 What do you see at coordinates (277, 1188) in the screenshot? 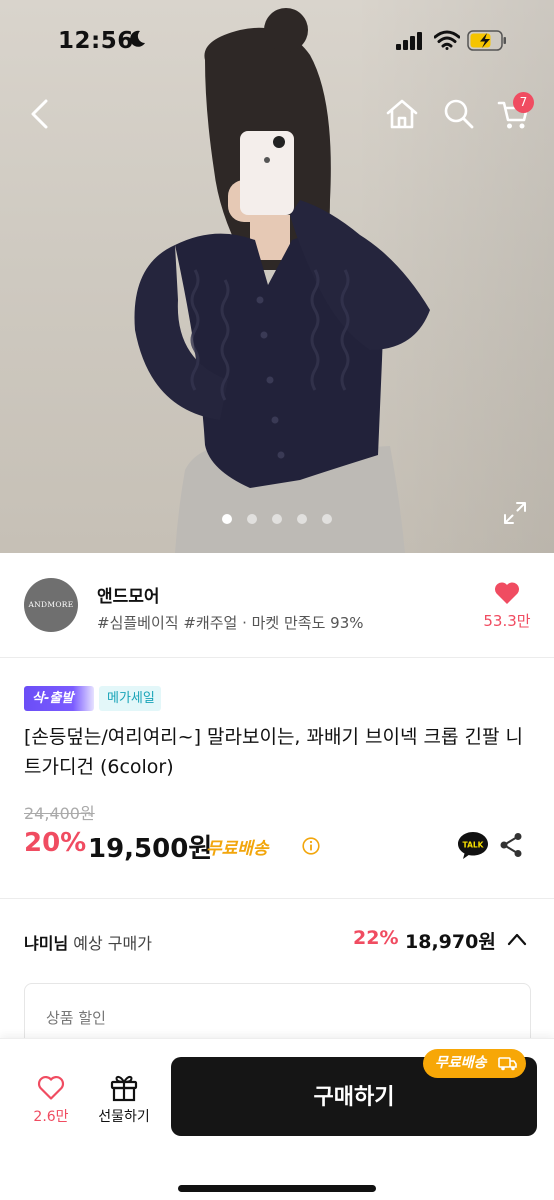
I see `home-indicator` at bounding box center [277, 1188].